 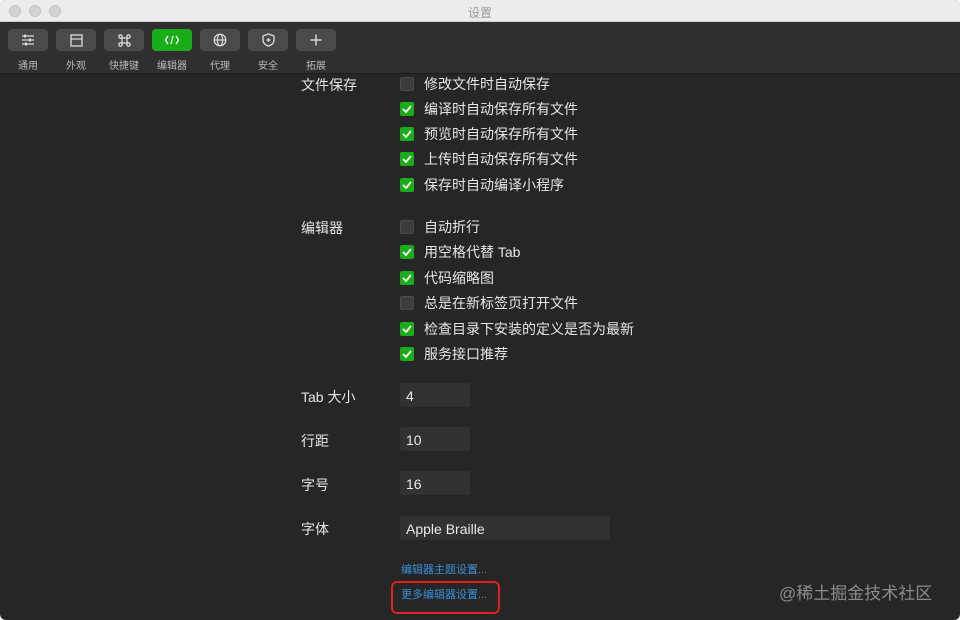 I want to click on option-spaces-for-tab: 用空格代替 Tab, so click(x=460, y=252).